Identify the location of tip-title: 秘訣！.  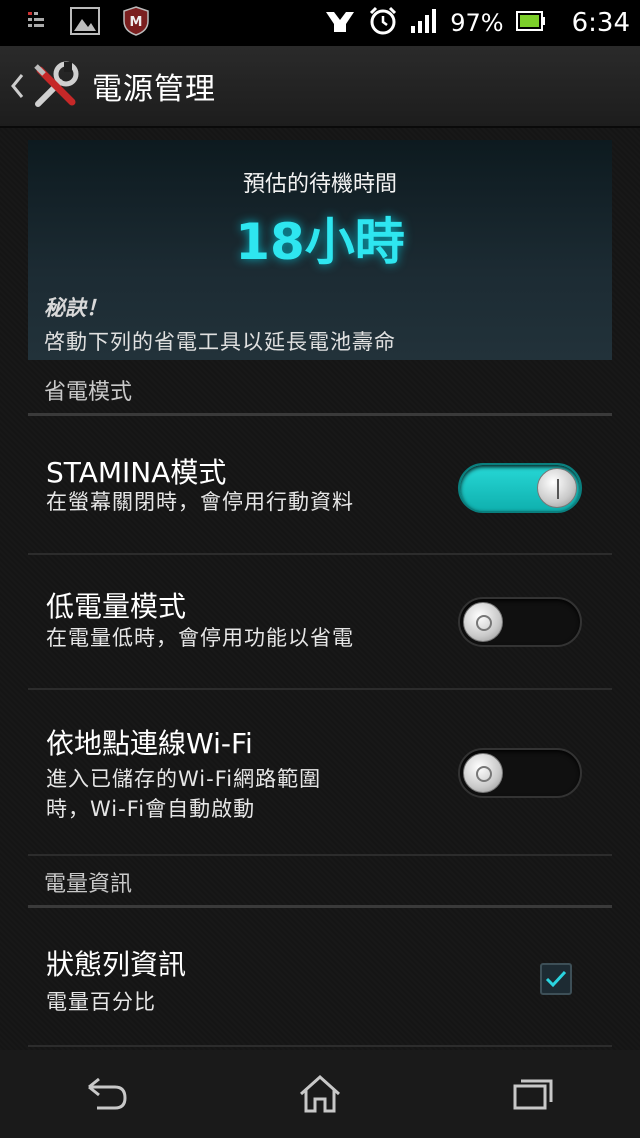
(75, 308).